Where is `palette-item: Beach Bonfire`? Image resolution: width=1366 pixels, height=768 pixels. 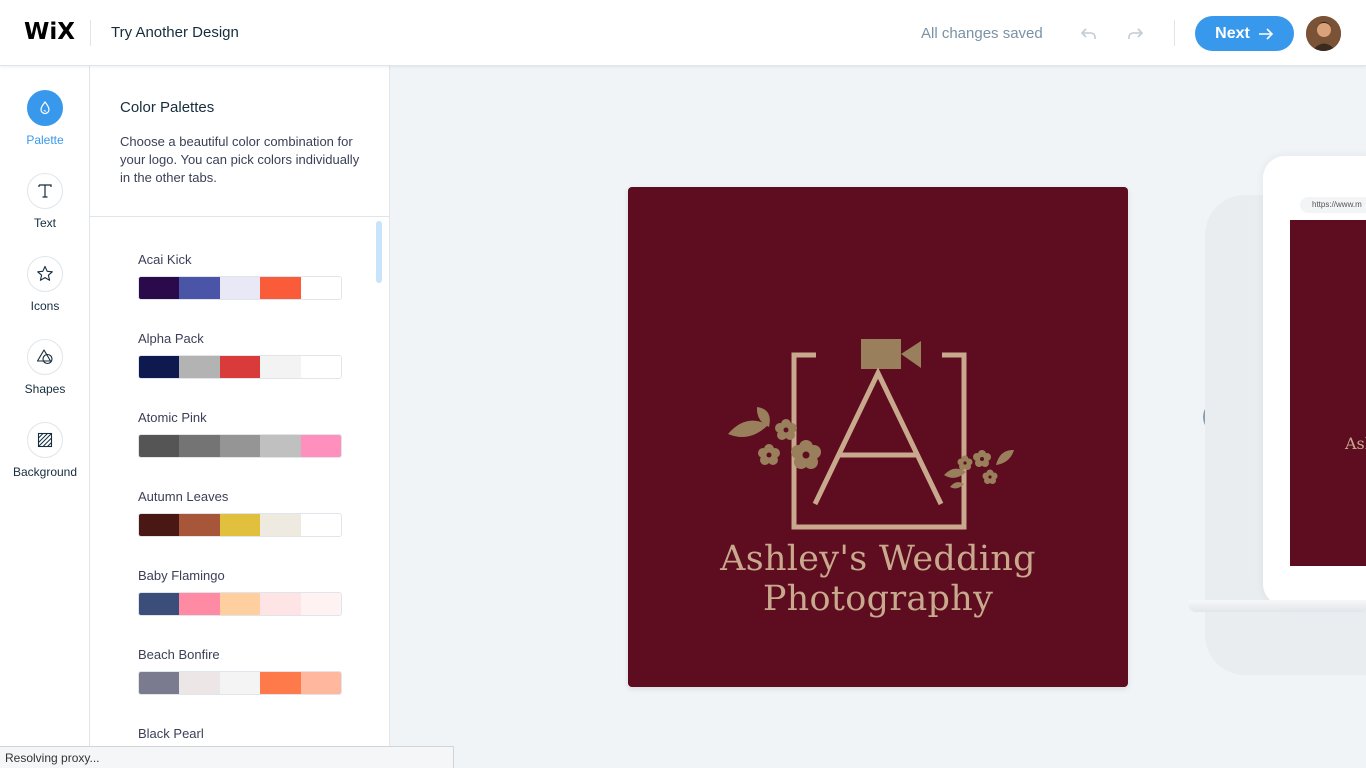 palette-item: Beach Bonfire is located at coordinates (240, 671).